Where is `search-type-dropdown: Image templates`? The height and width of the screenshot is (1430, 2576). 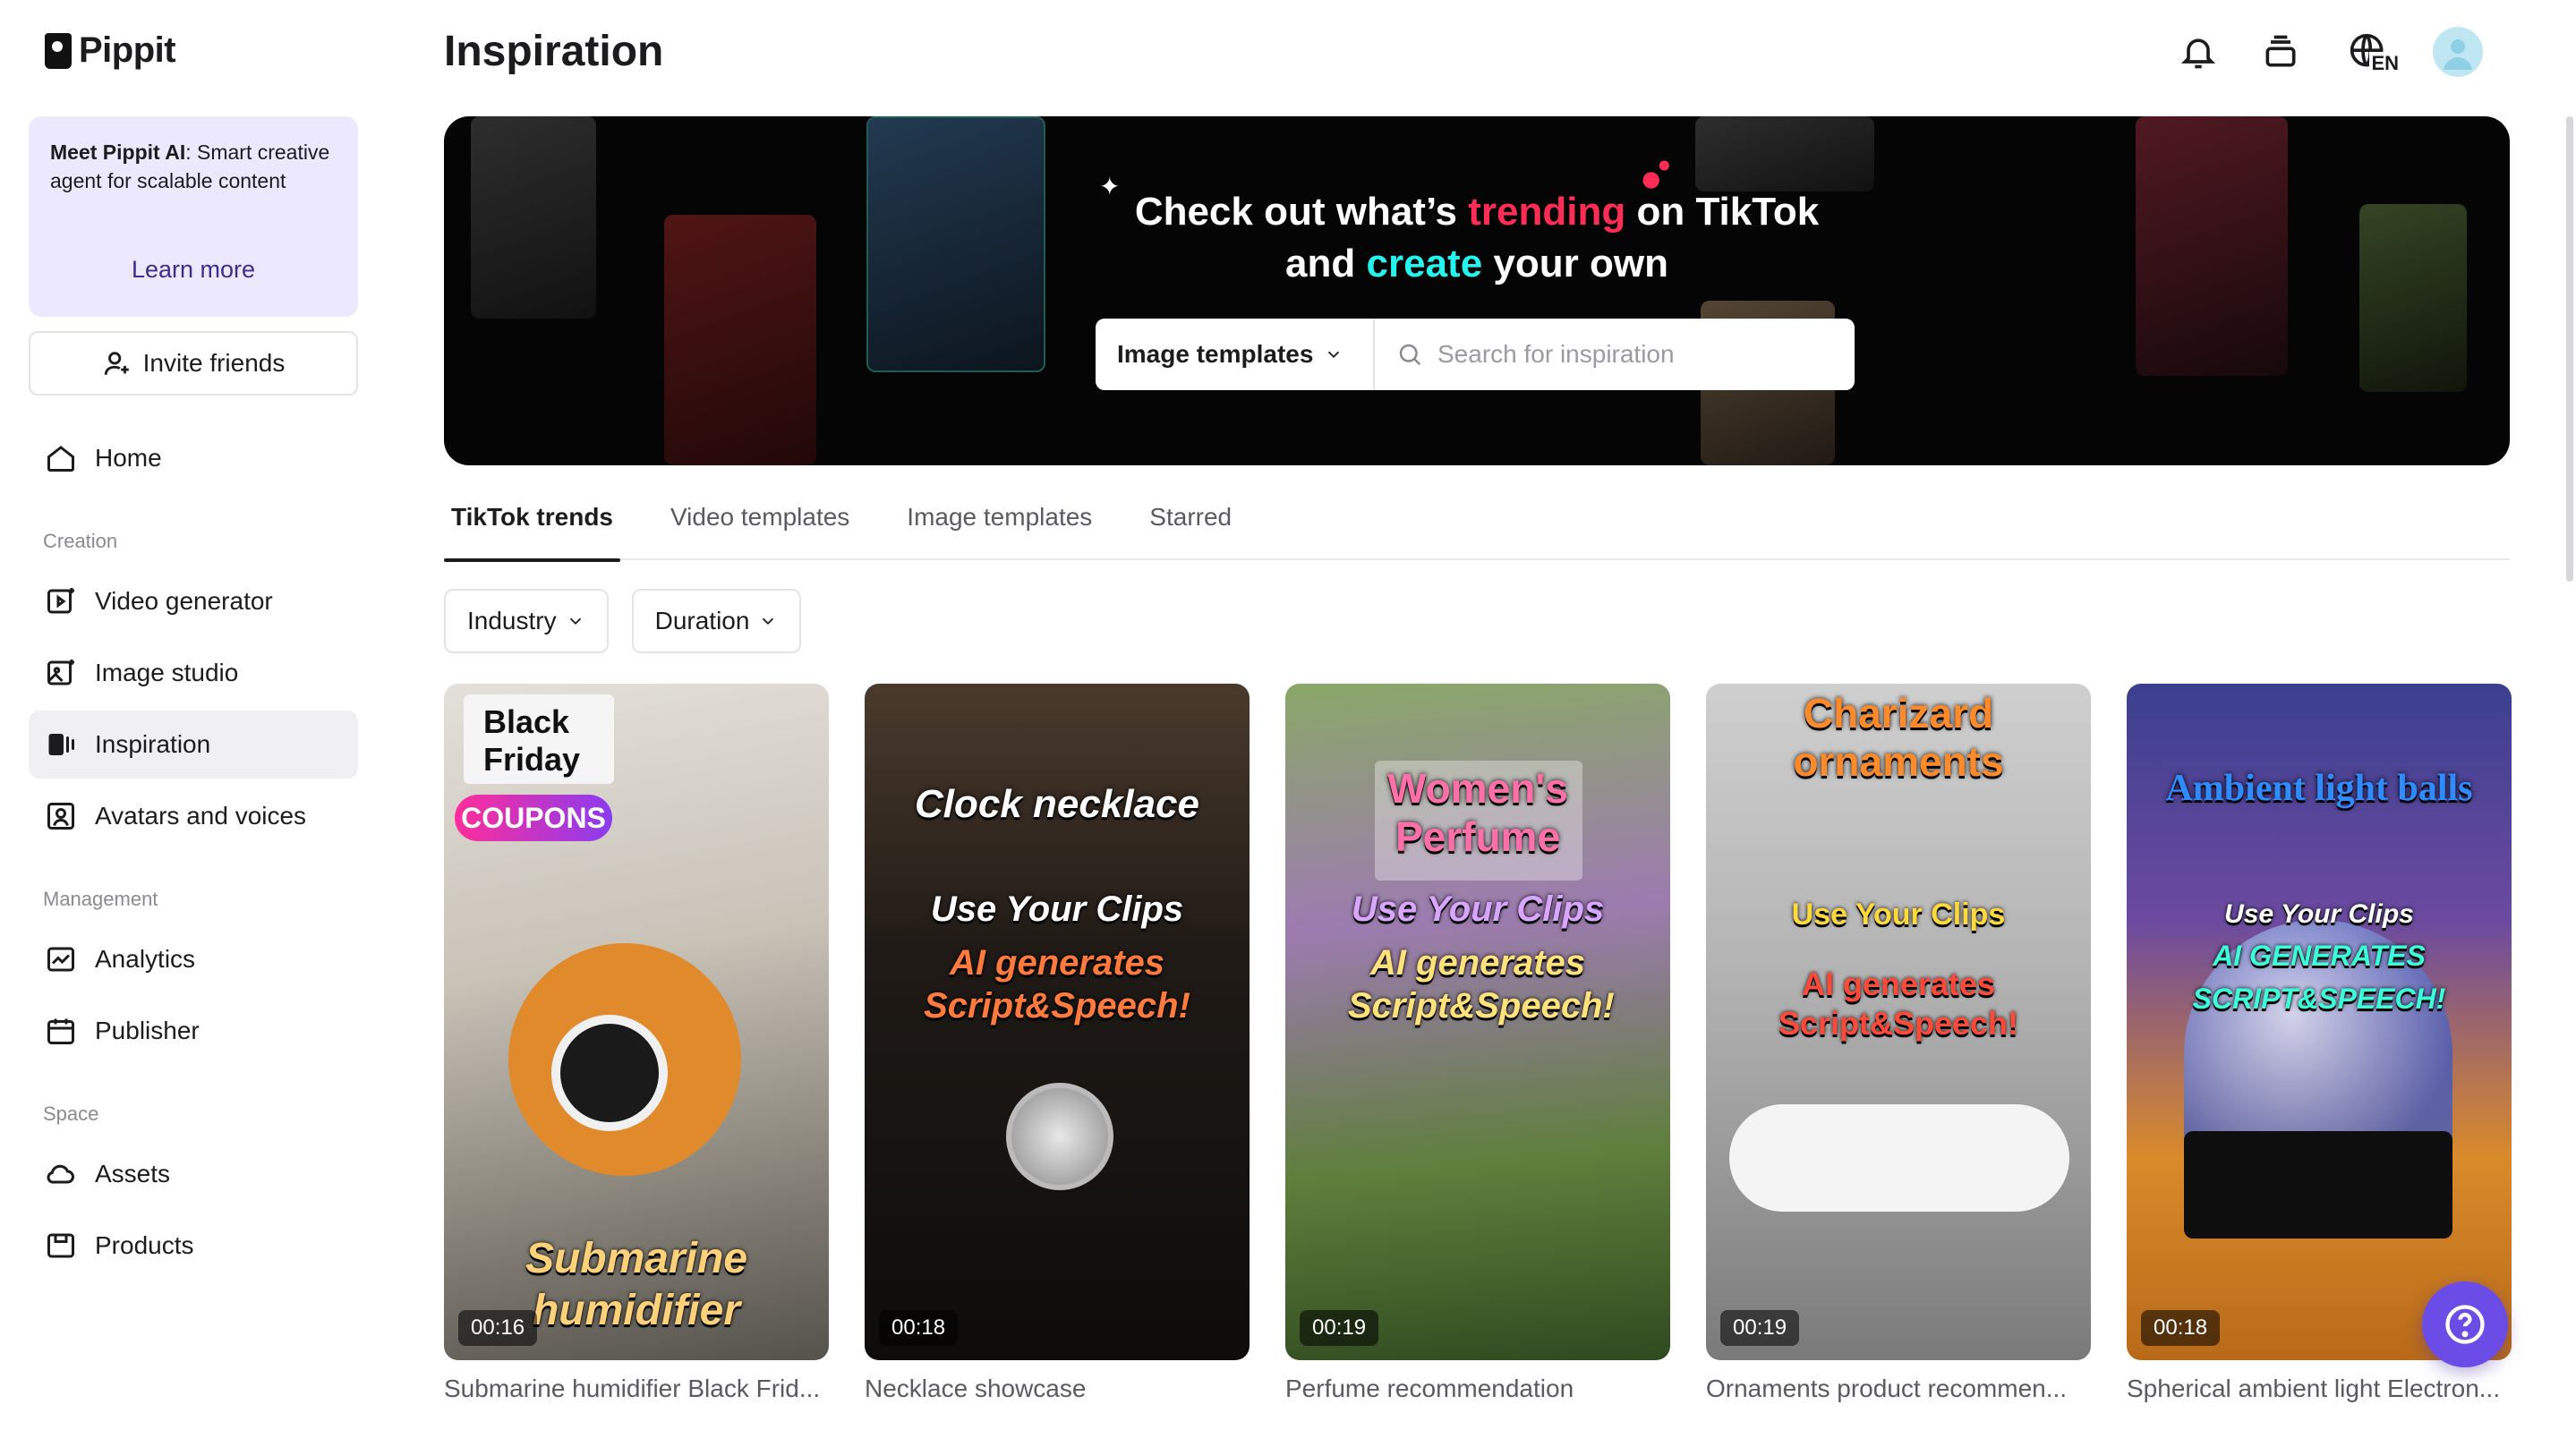 search-type-dropdown: Image templates is located at coordinates (1235, 354).